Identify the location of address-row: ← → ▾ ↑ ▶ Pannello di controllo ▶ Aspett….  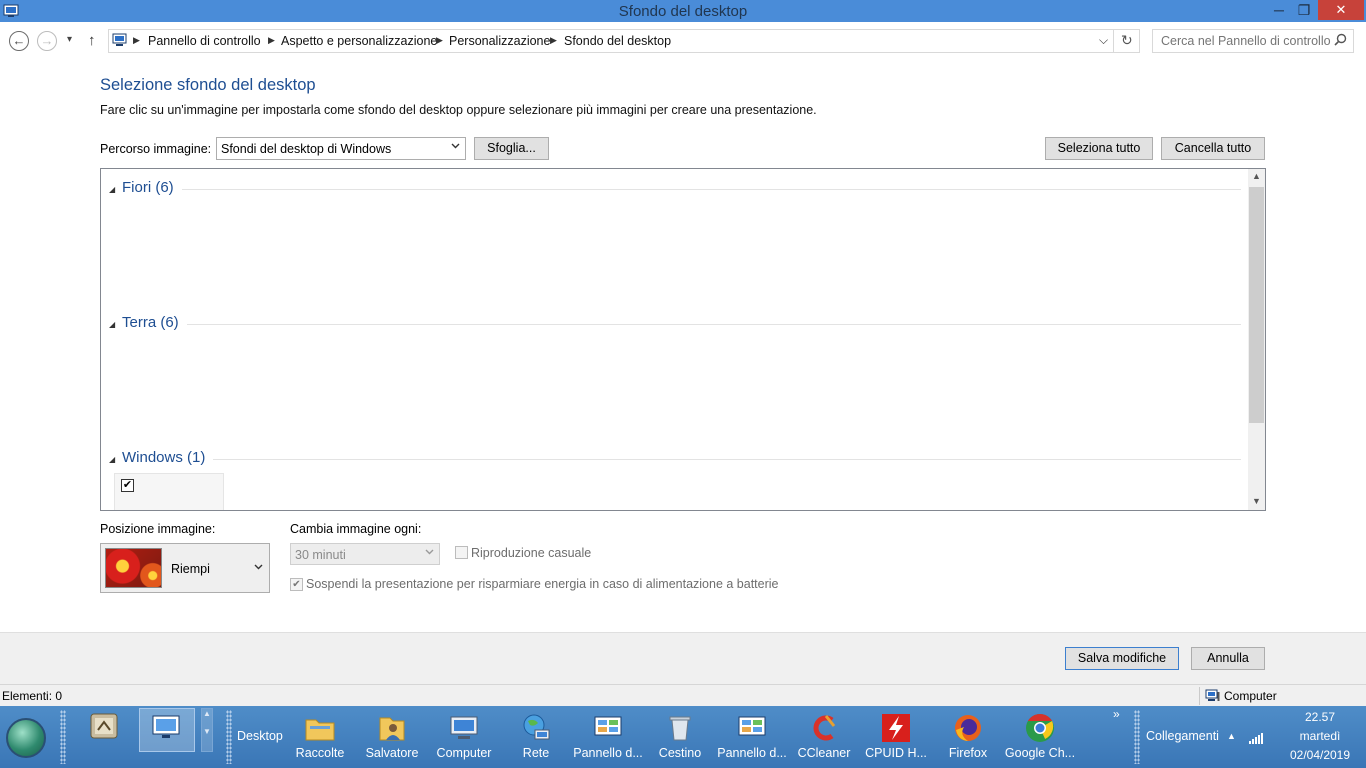
(683, 41).